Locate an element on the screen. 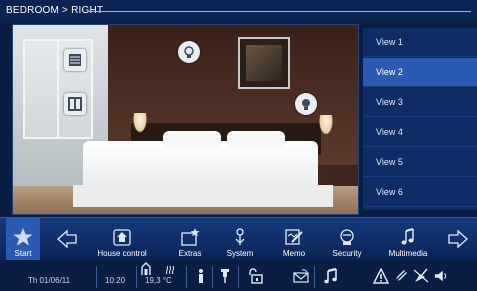  system-icon is located at coordinates (240, 237).